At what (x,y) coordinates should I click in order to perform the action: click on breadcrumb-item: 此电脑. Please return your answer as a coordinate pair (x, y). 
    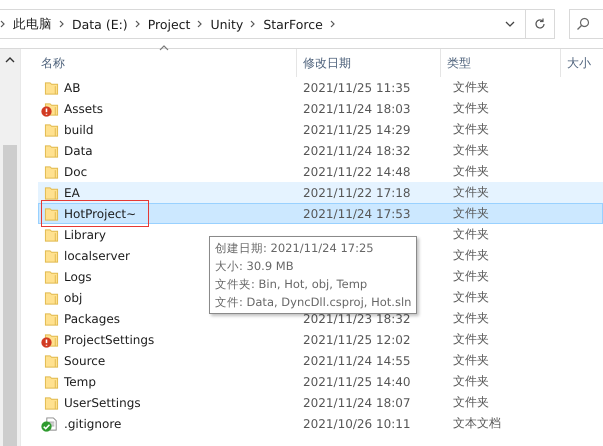
    Looking at the image, I should click on (32, 24).